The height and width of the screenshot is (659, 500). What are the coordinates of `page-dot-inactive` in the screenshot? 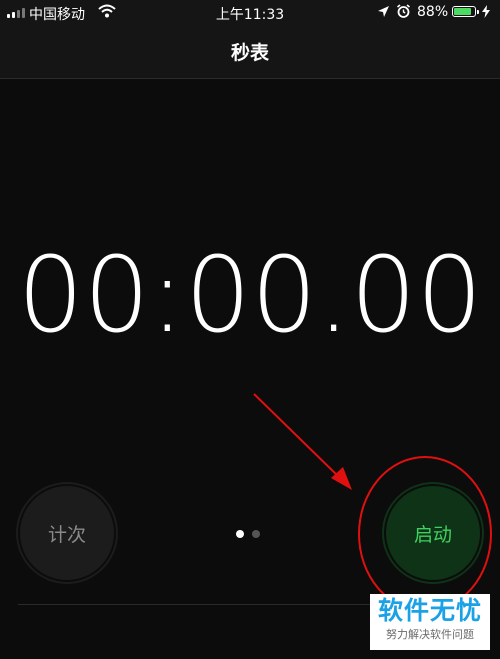 It's located at (256, 534).